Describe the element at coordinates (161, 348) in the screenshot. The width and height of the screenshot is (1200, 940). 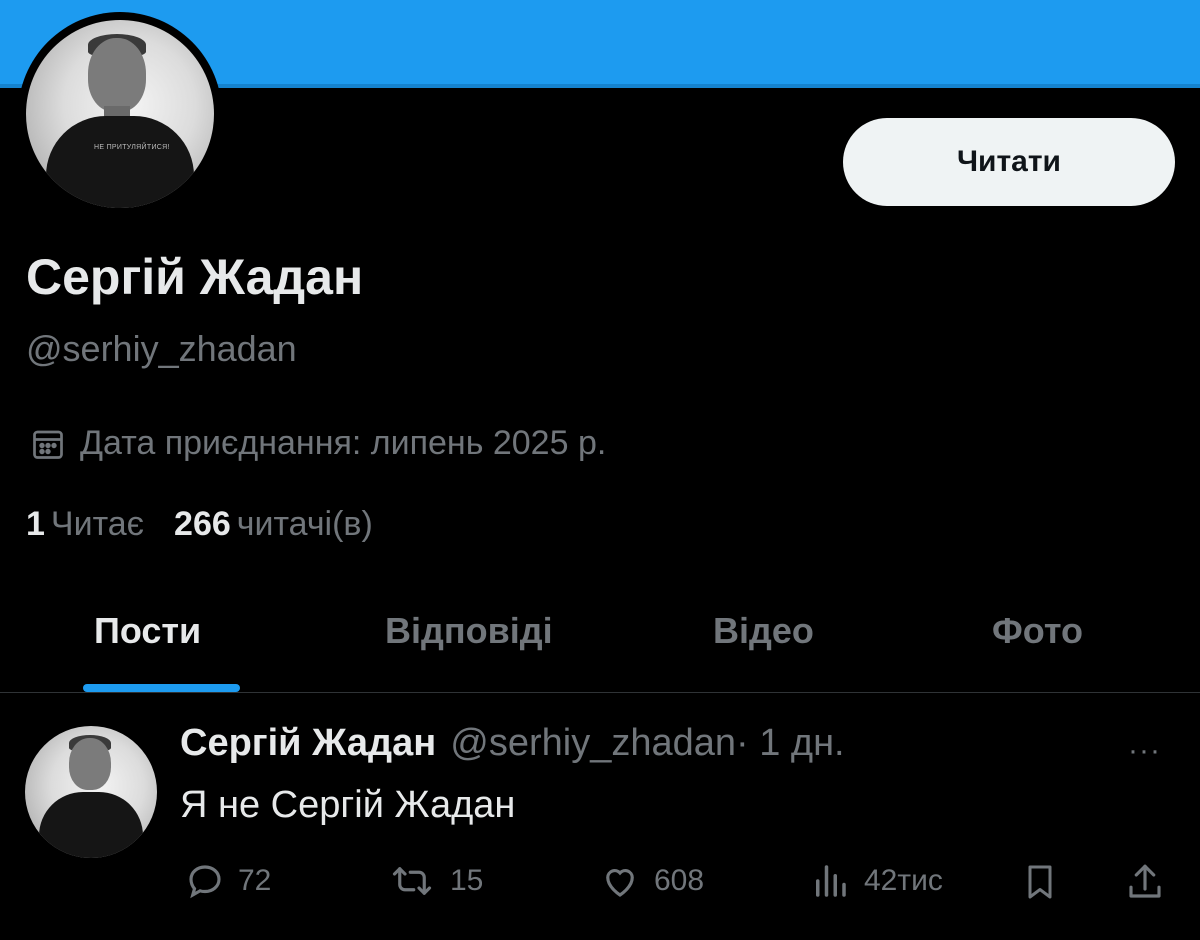
I see `profile-handle: @serhiy_zhadan` at that location.